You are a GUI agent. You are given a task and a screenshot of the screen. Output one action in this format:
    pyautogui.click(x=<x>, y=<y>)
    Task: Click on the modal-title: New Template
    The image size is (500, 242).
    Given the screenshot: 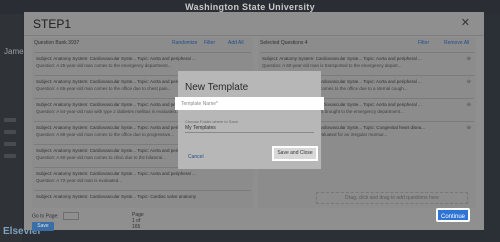 What is the action you would take?
    pyautogui.click(x=217, y=87)
    